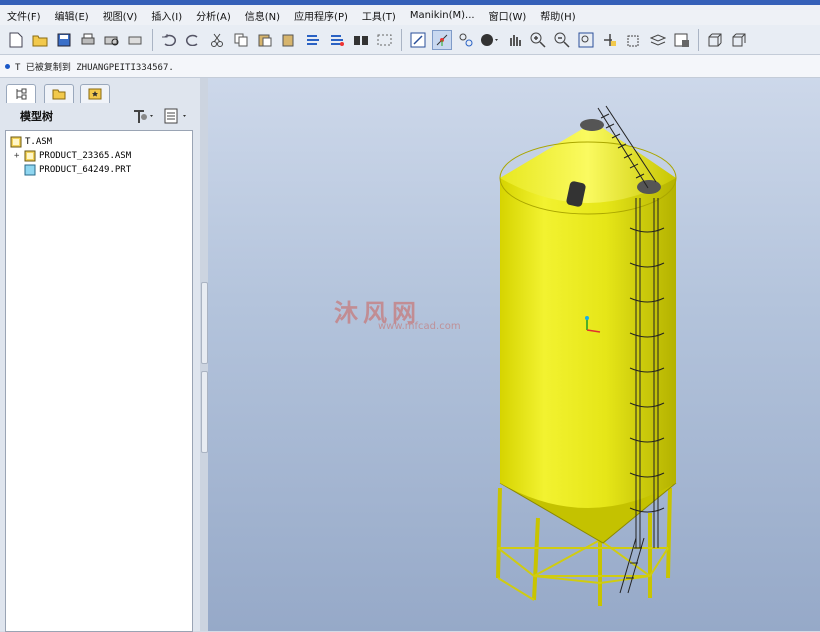 This screenshot has width=820, height=632. Describe the element at coordinates (7, 66) in the screenshot. I see `info-bullet-icon` at that location.